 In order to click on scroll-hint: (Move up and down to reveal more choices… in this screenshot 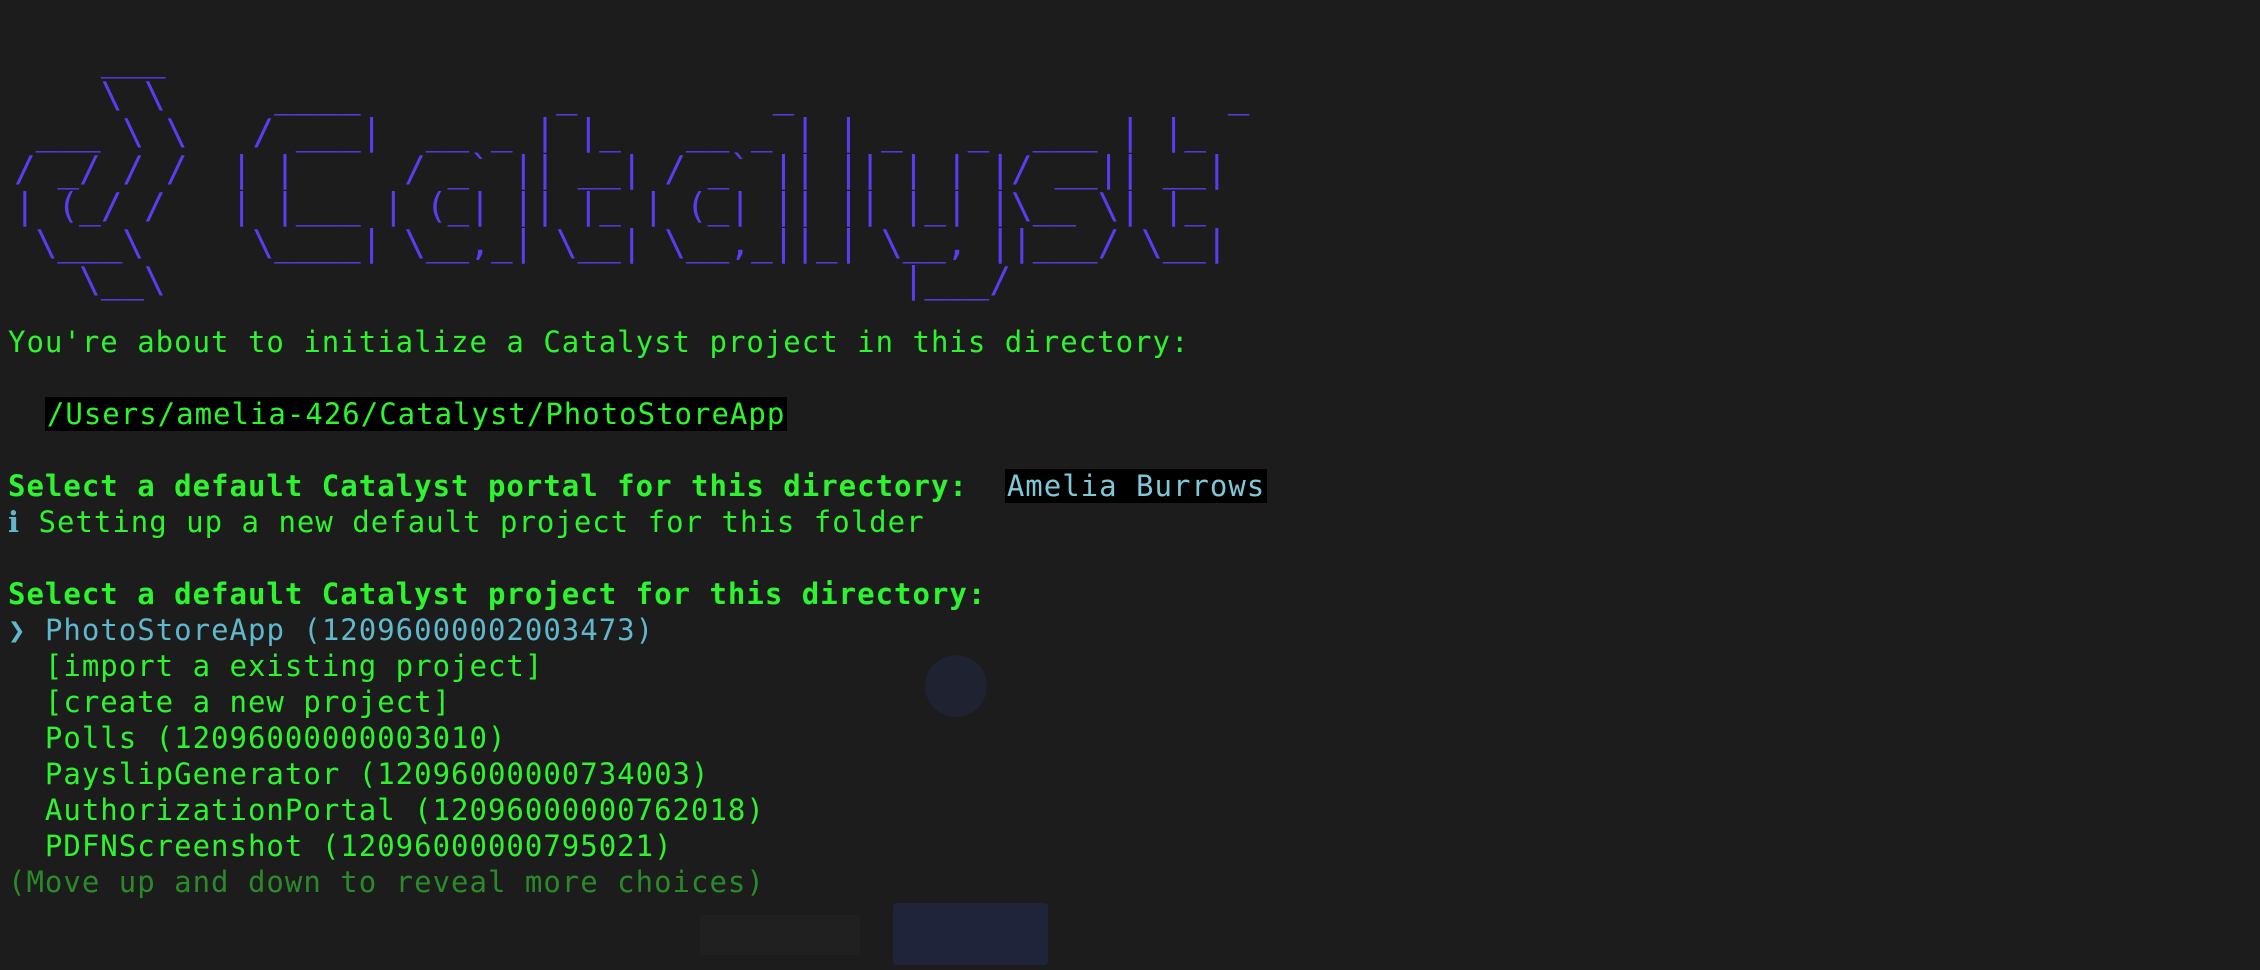, I will do `click(386, 882)`.